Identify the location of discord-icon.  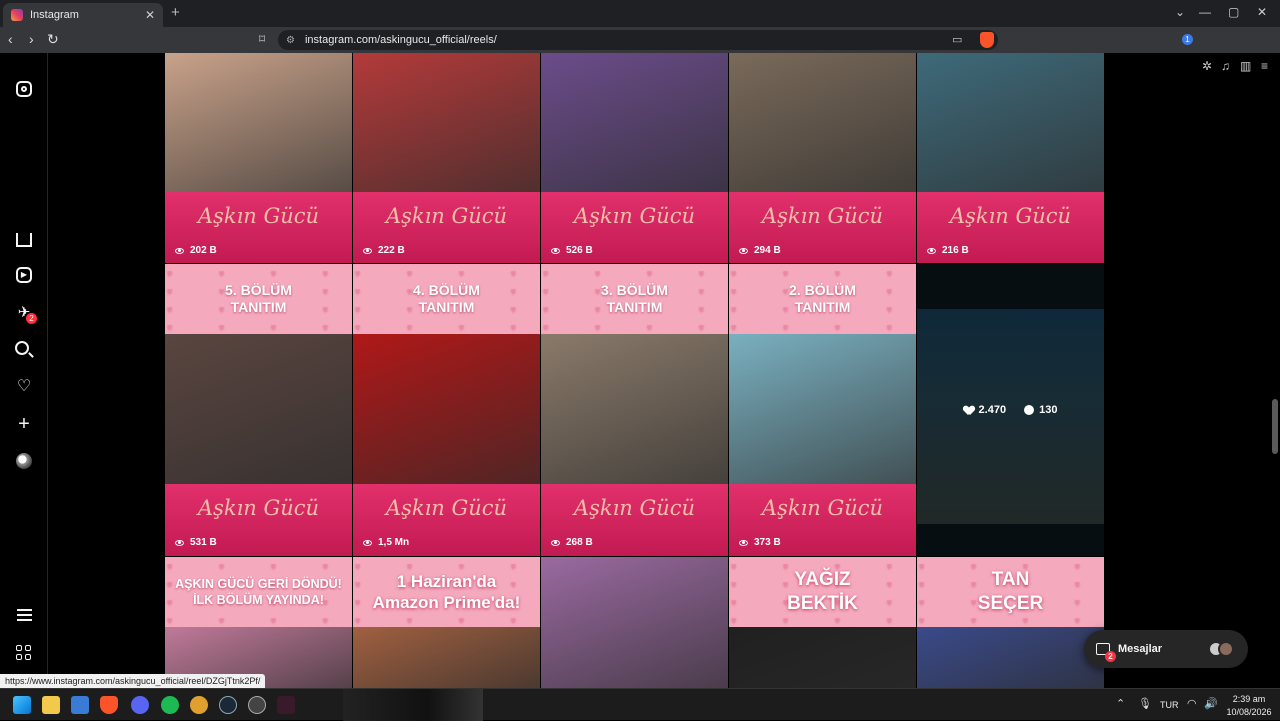
(140, 705).